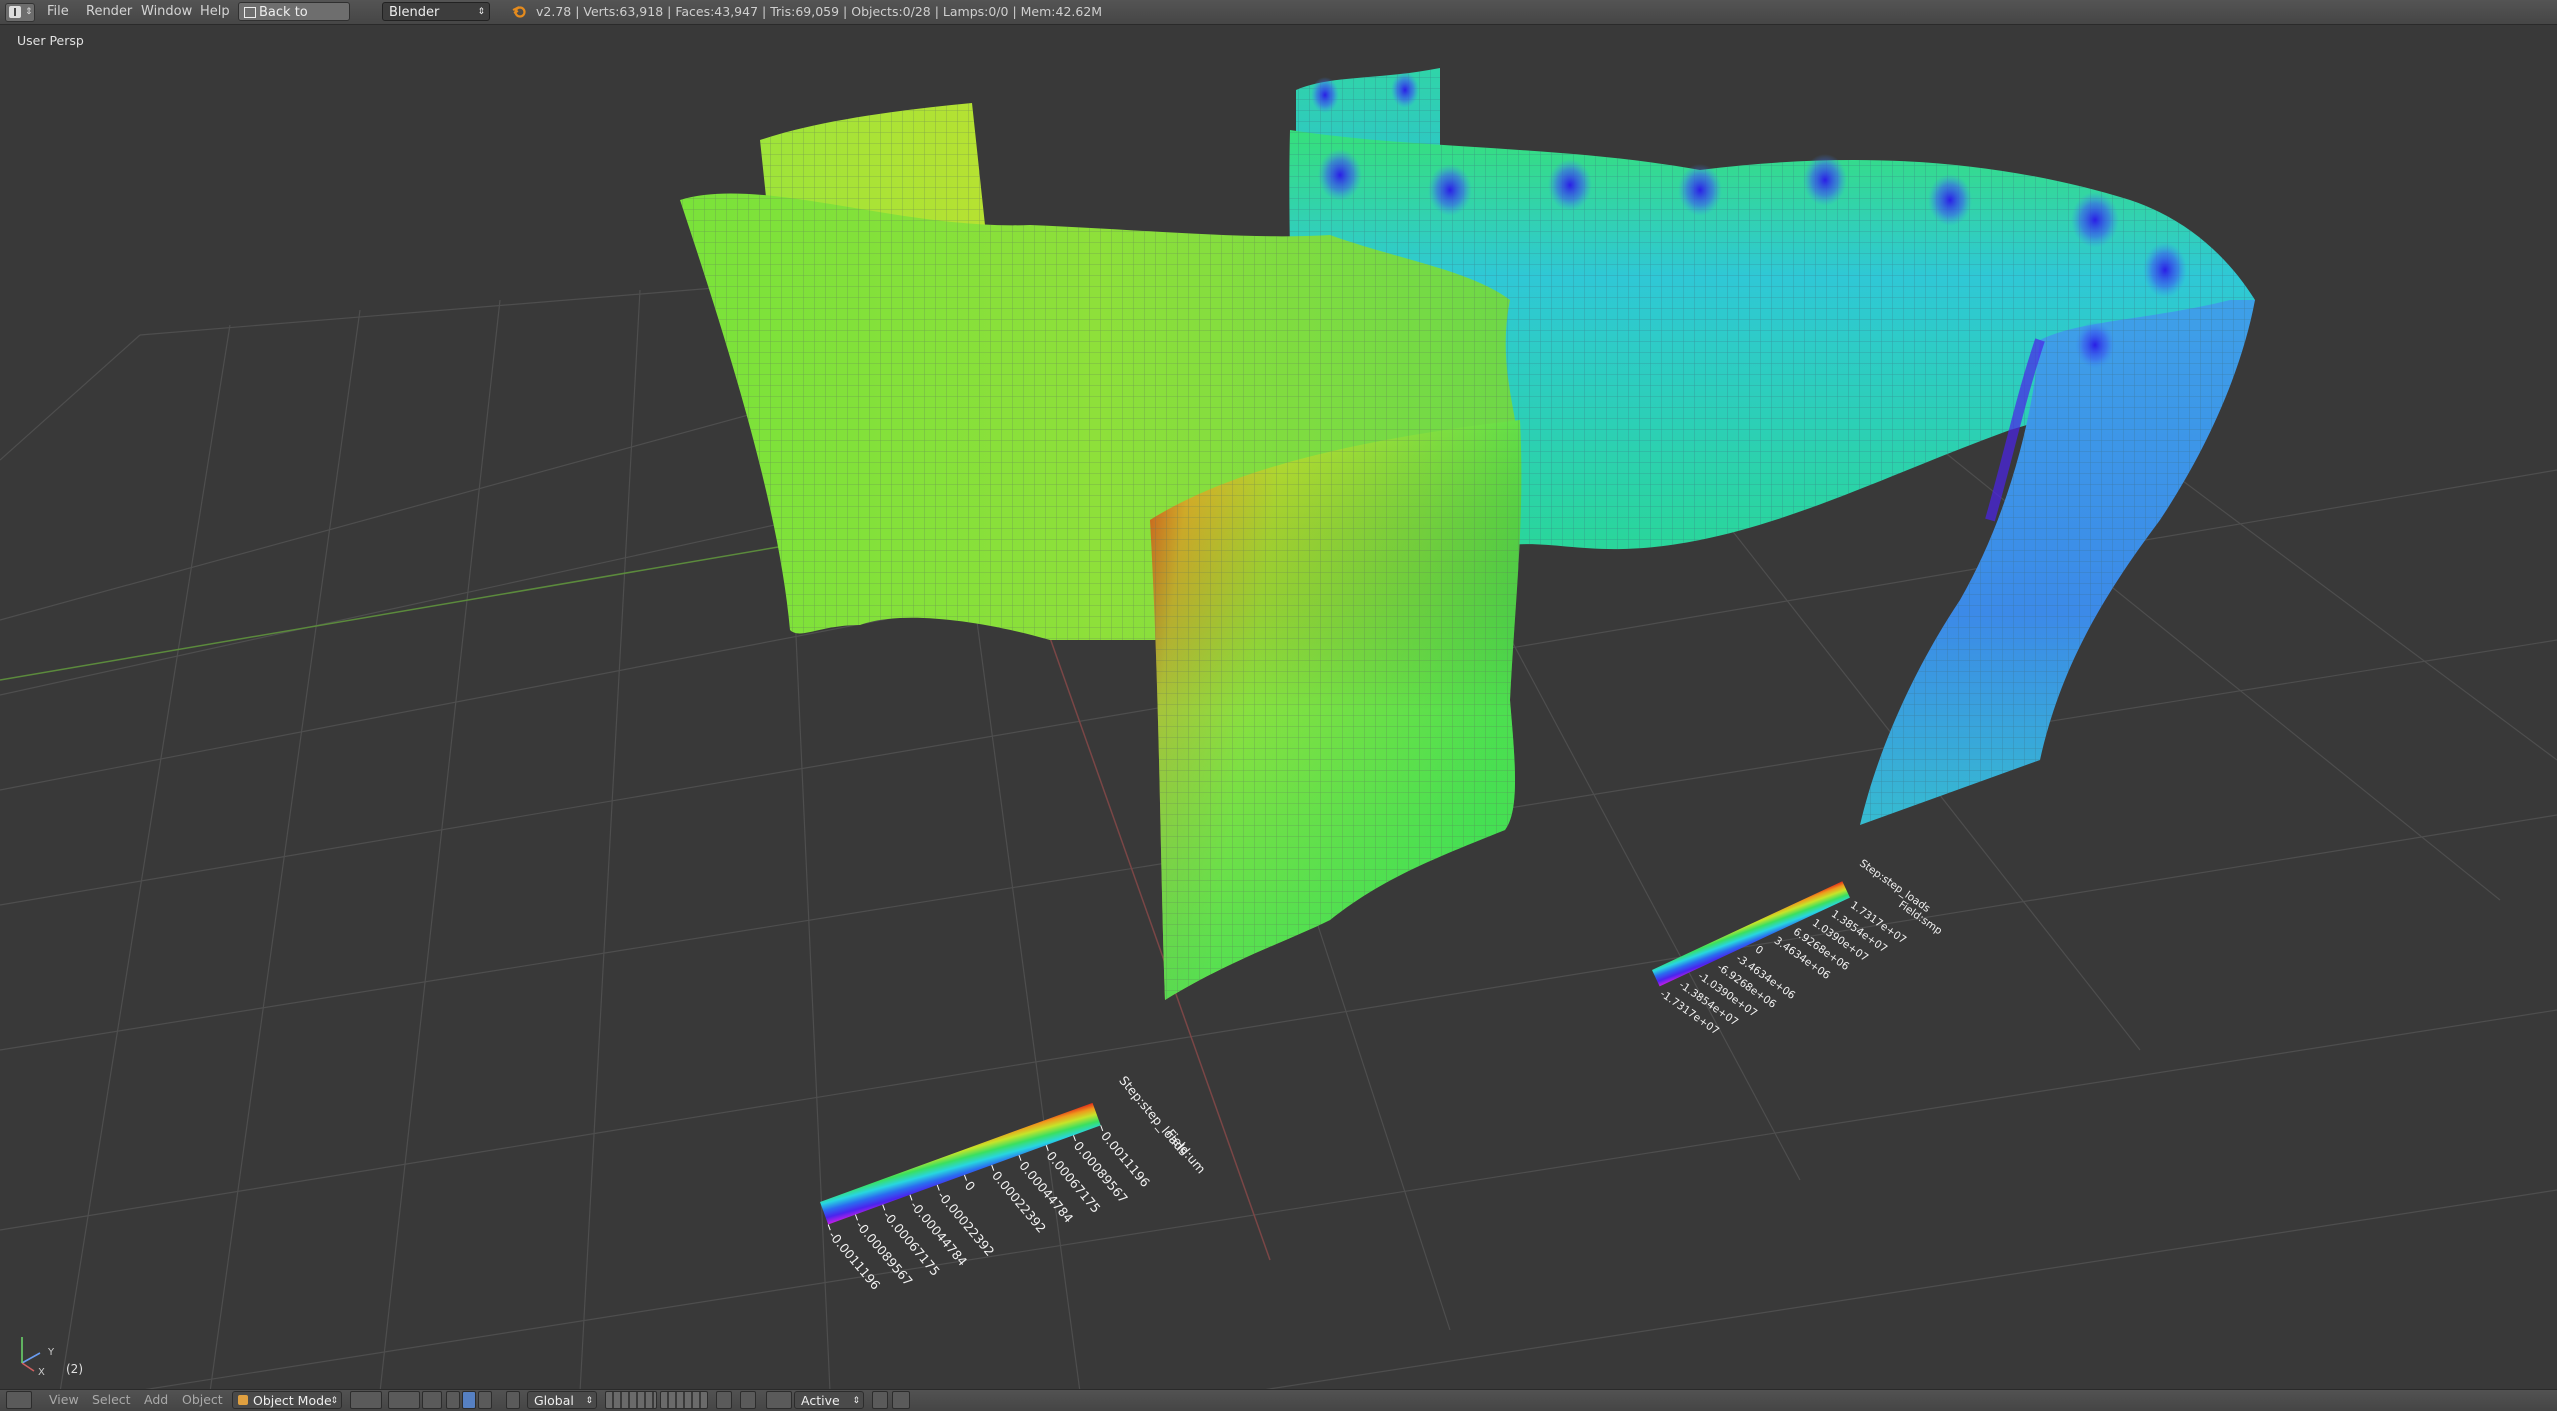 The height and width of the screenshot is (1411, 2557). I want to click on snap-icon, so click(513, 1400).